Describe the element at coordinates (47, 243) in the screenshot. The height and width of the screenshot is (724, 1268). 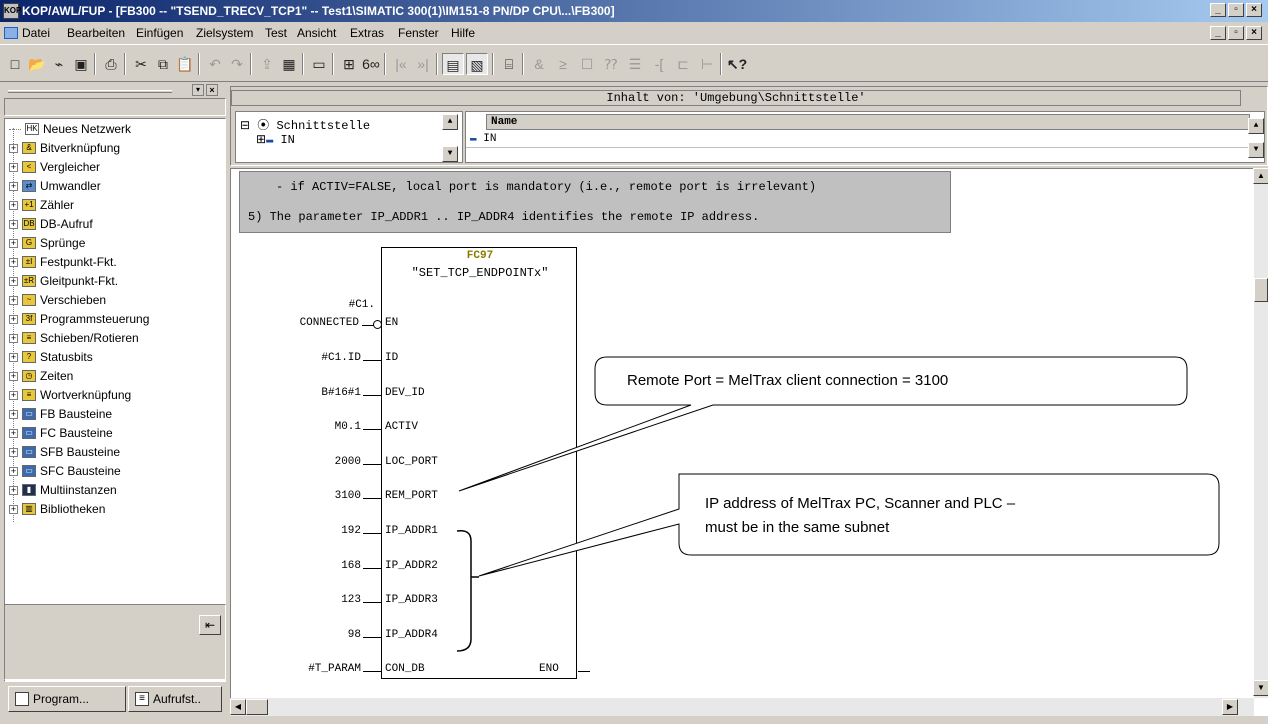
I see `tree-item-spruenge: + G Sprünge` at that location.